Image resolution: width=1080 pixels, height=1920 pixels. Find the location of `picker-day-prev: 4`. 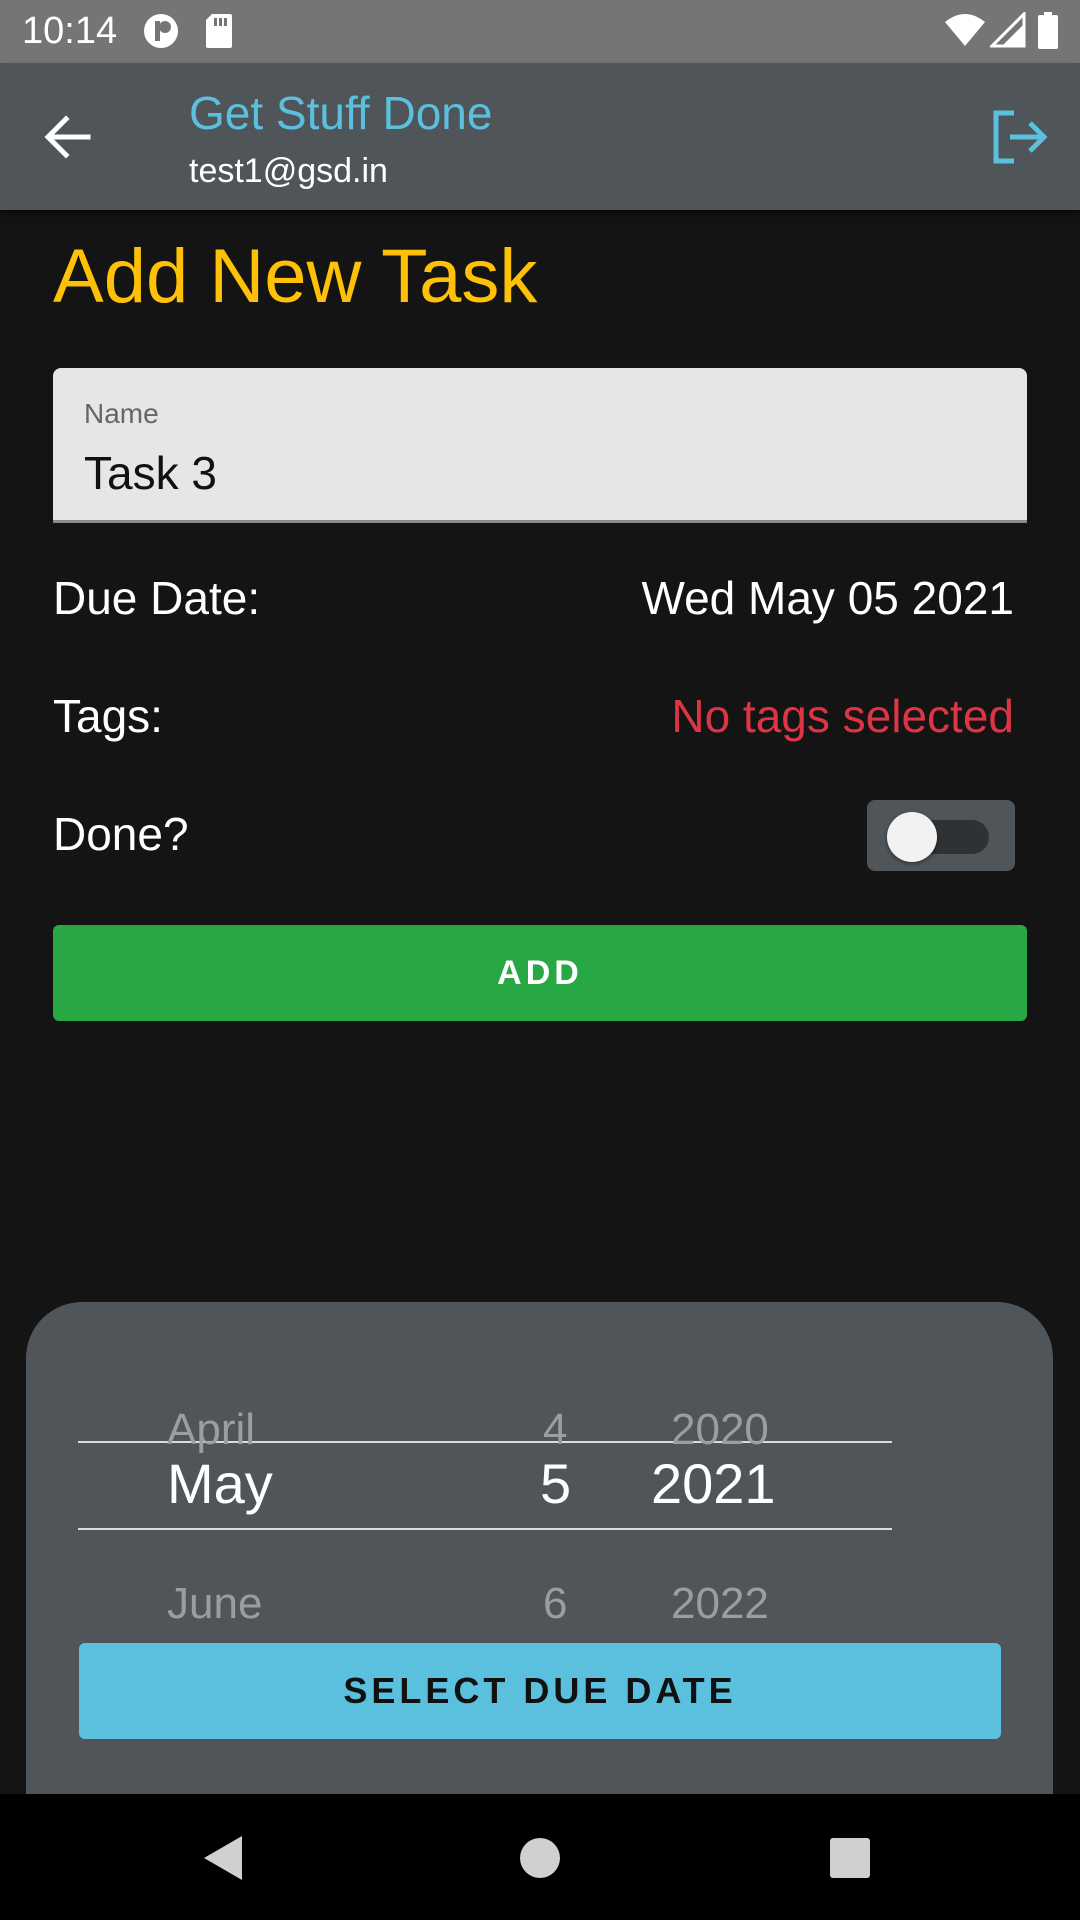

picker-day-prev: 4 is located at coordinates (555, 1430).